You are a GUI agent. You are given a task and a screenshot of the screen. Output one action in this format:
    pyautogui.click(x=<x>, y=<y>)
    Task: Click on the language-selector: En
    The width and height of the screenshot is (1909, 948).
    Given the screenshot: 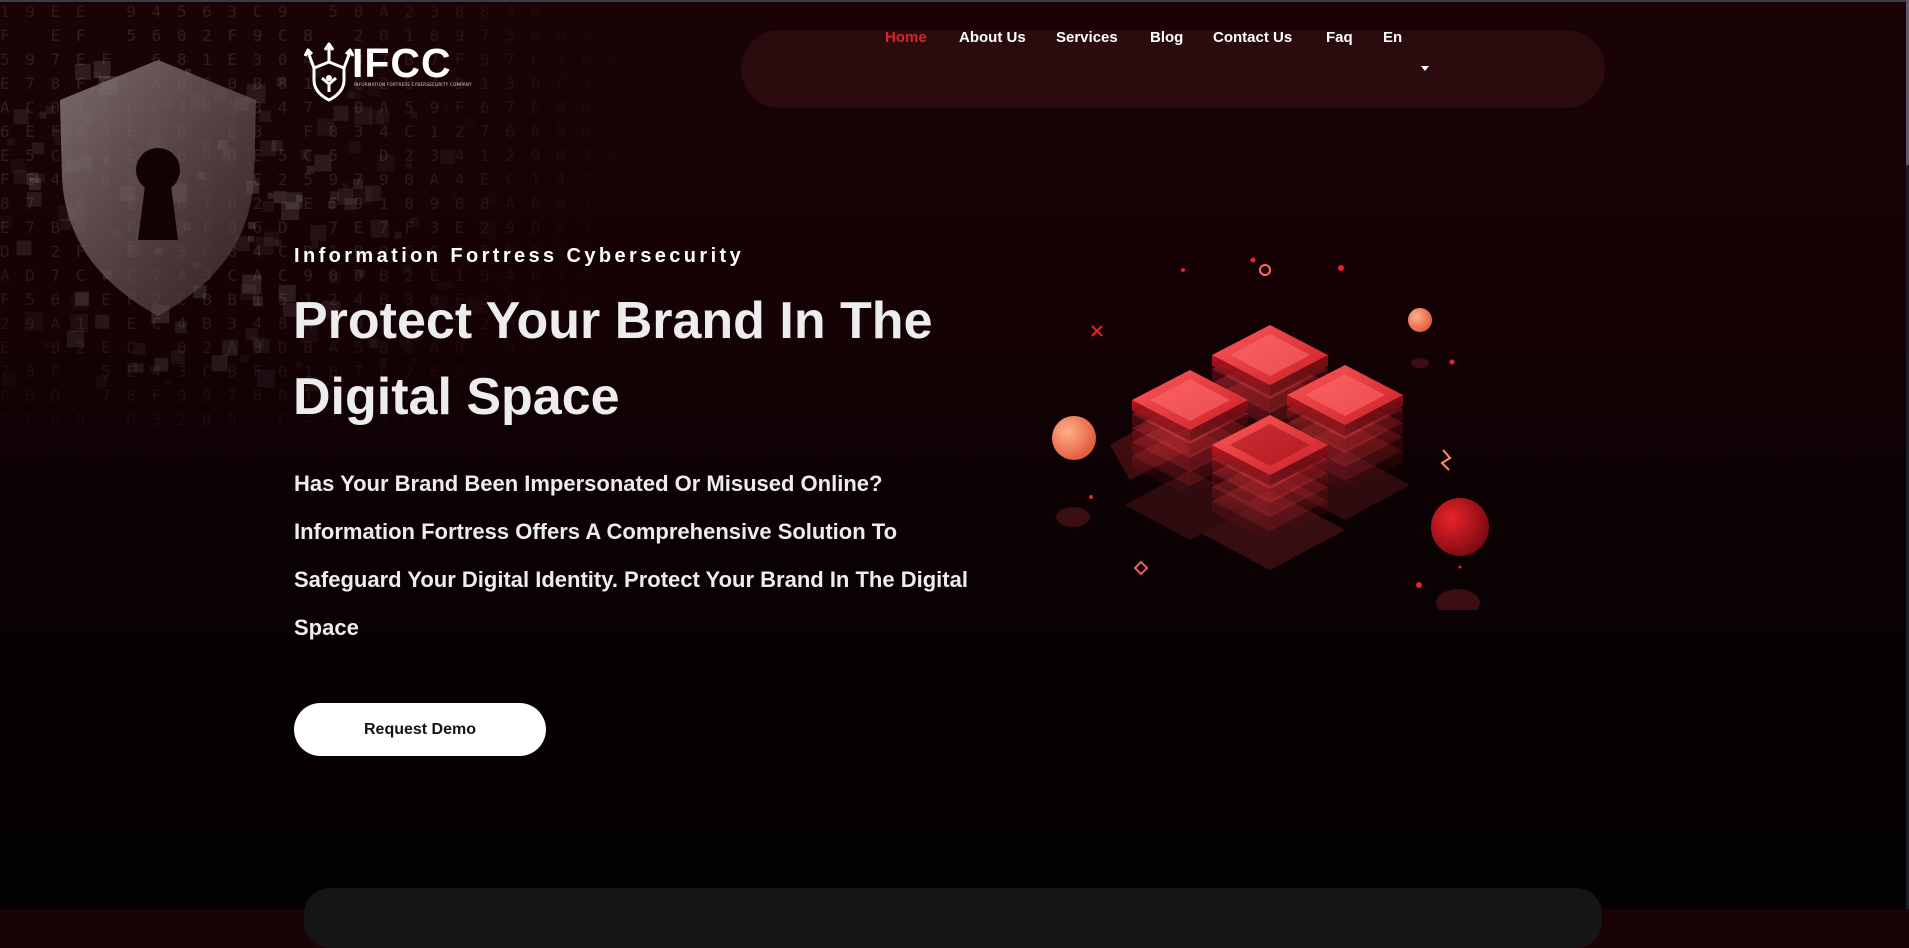 What is the action you would take?
    pyautogui.click(x=1392, y=37)
    